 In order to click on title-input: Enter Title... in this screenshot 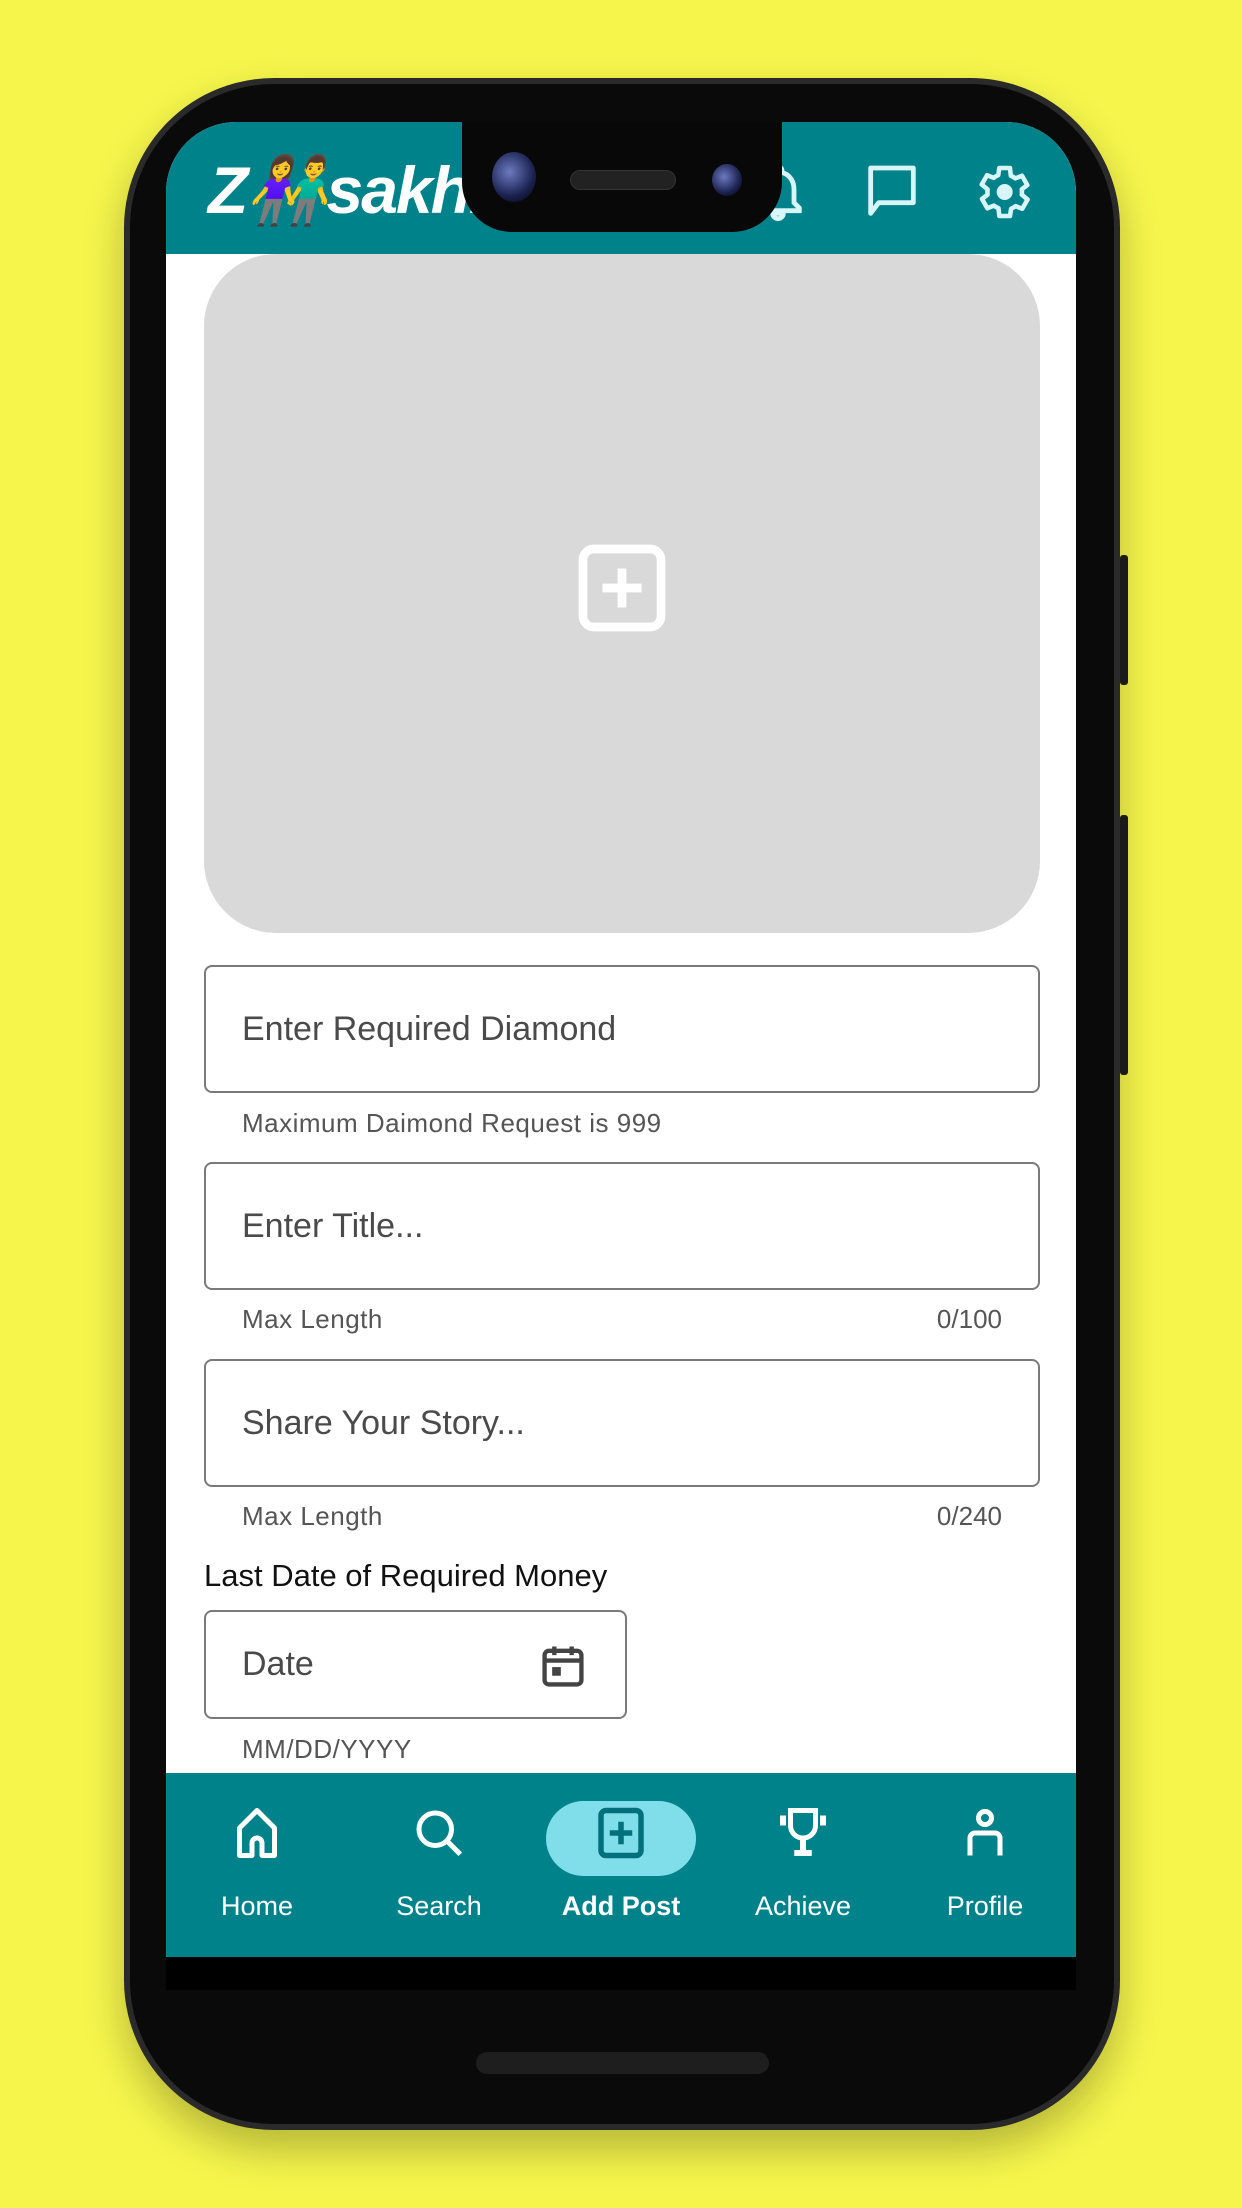, I will do `click(622, 1226)`.